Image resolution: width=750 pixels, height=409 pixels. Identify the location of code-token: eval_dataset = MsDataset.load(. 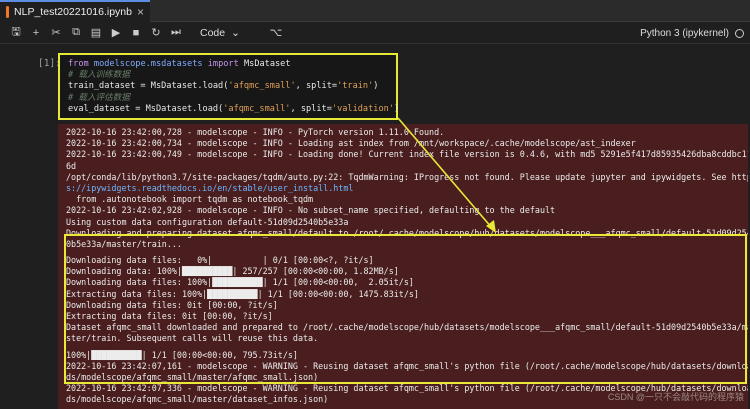
(146, 108).